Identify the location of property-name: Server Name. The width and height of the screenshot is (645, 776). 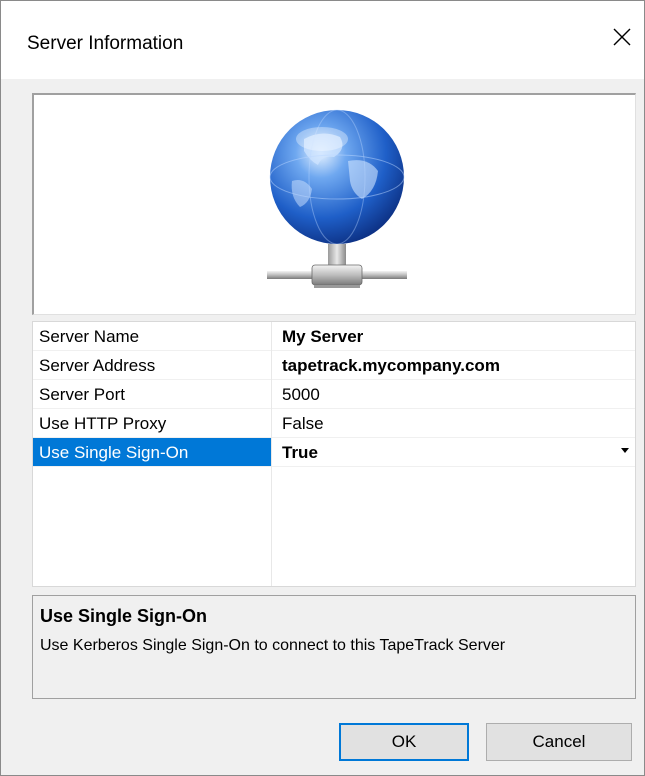
(152, 336).